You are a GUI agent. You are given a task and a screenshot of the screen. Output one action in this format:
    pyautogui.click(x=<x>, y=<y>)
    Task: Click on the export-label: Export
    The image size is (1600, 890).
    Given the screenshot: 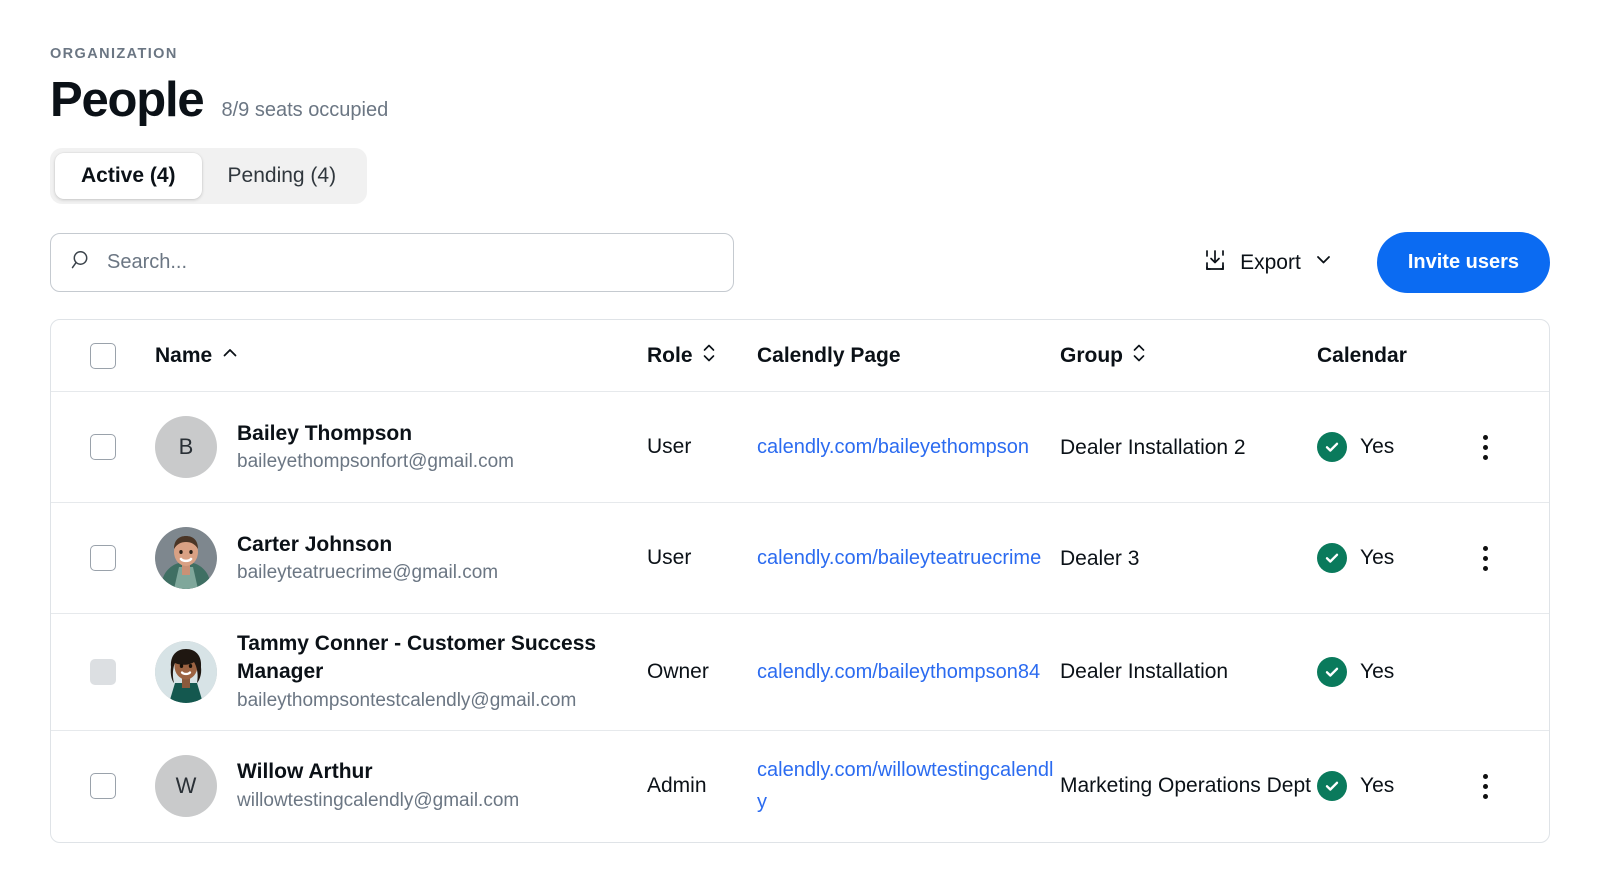 What is the action you would take?
    pyautogui.click(x=1270, y=262)
    